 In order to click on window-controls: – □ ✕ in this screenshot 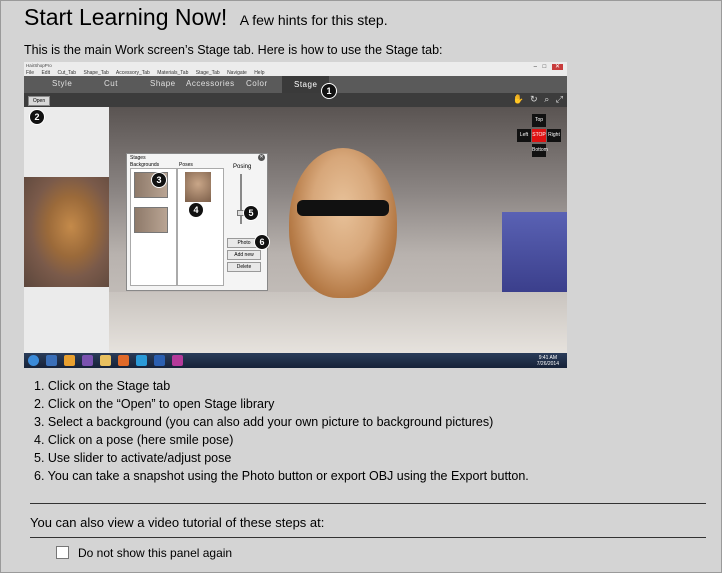, I will do `click(546, 66)`.